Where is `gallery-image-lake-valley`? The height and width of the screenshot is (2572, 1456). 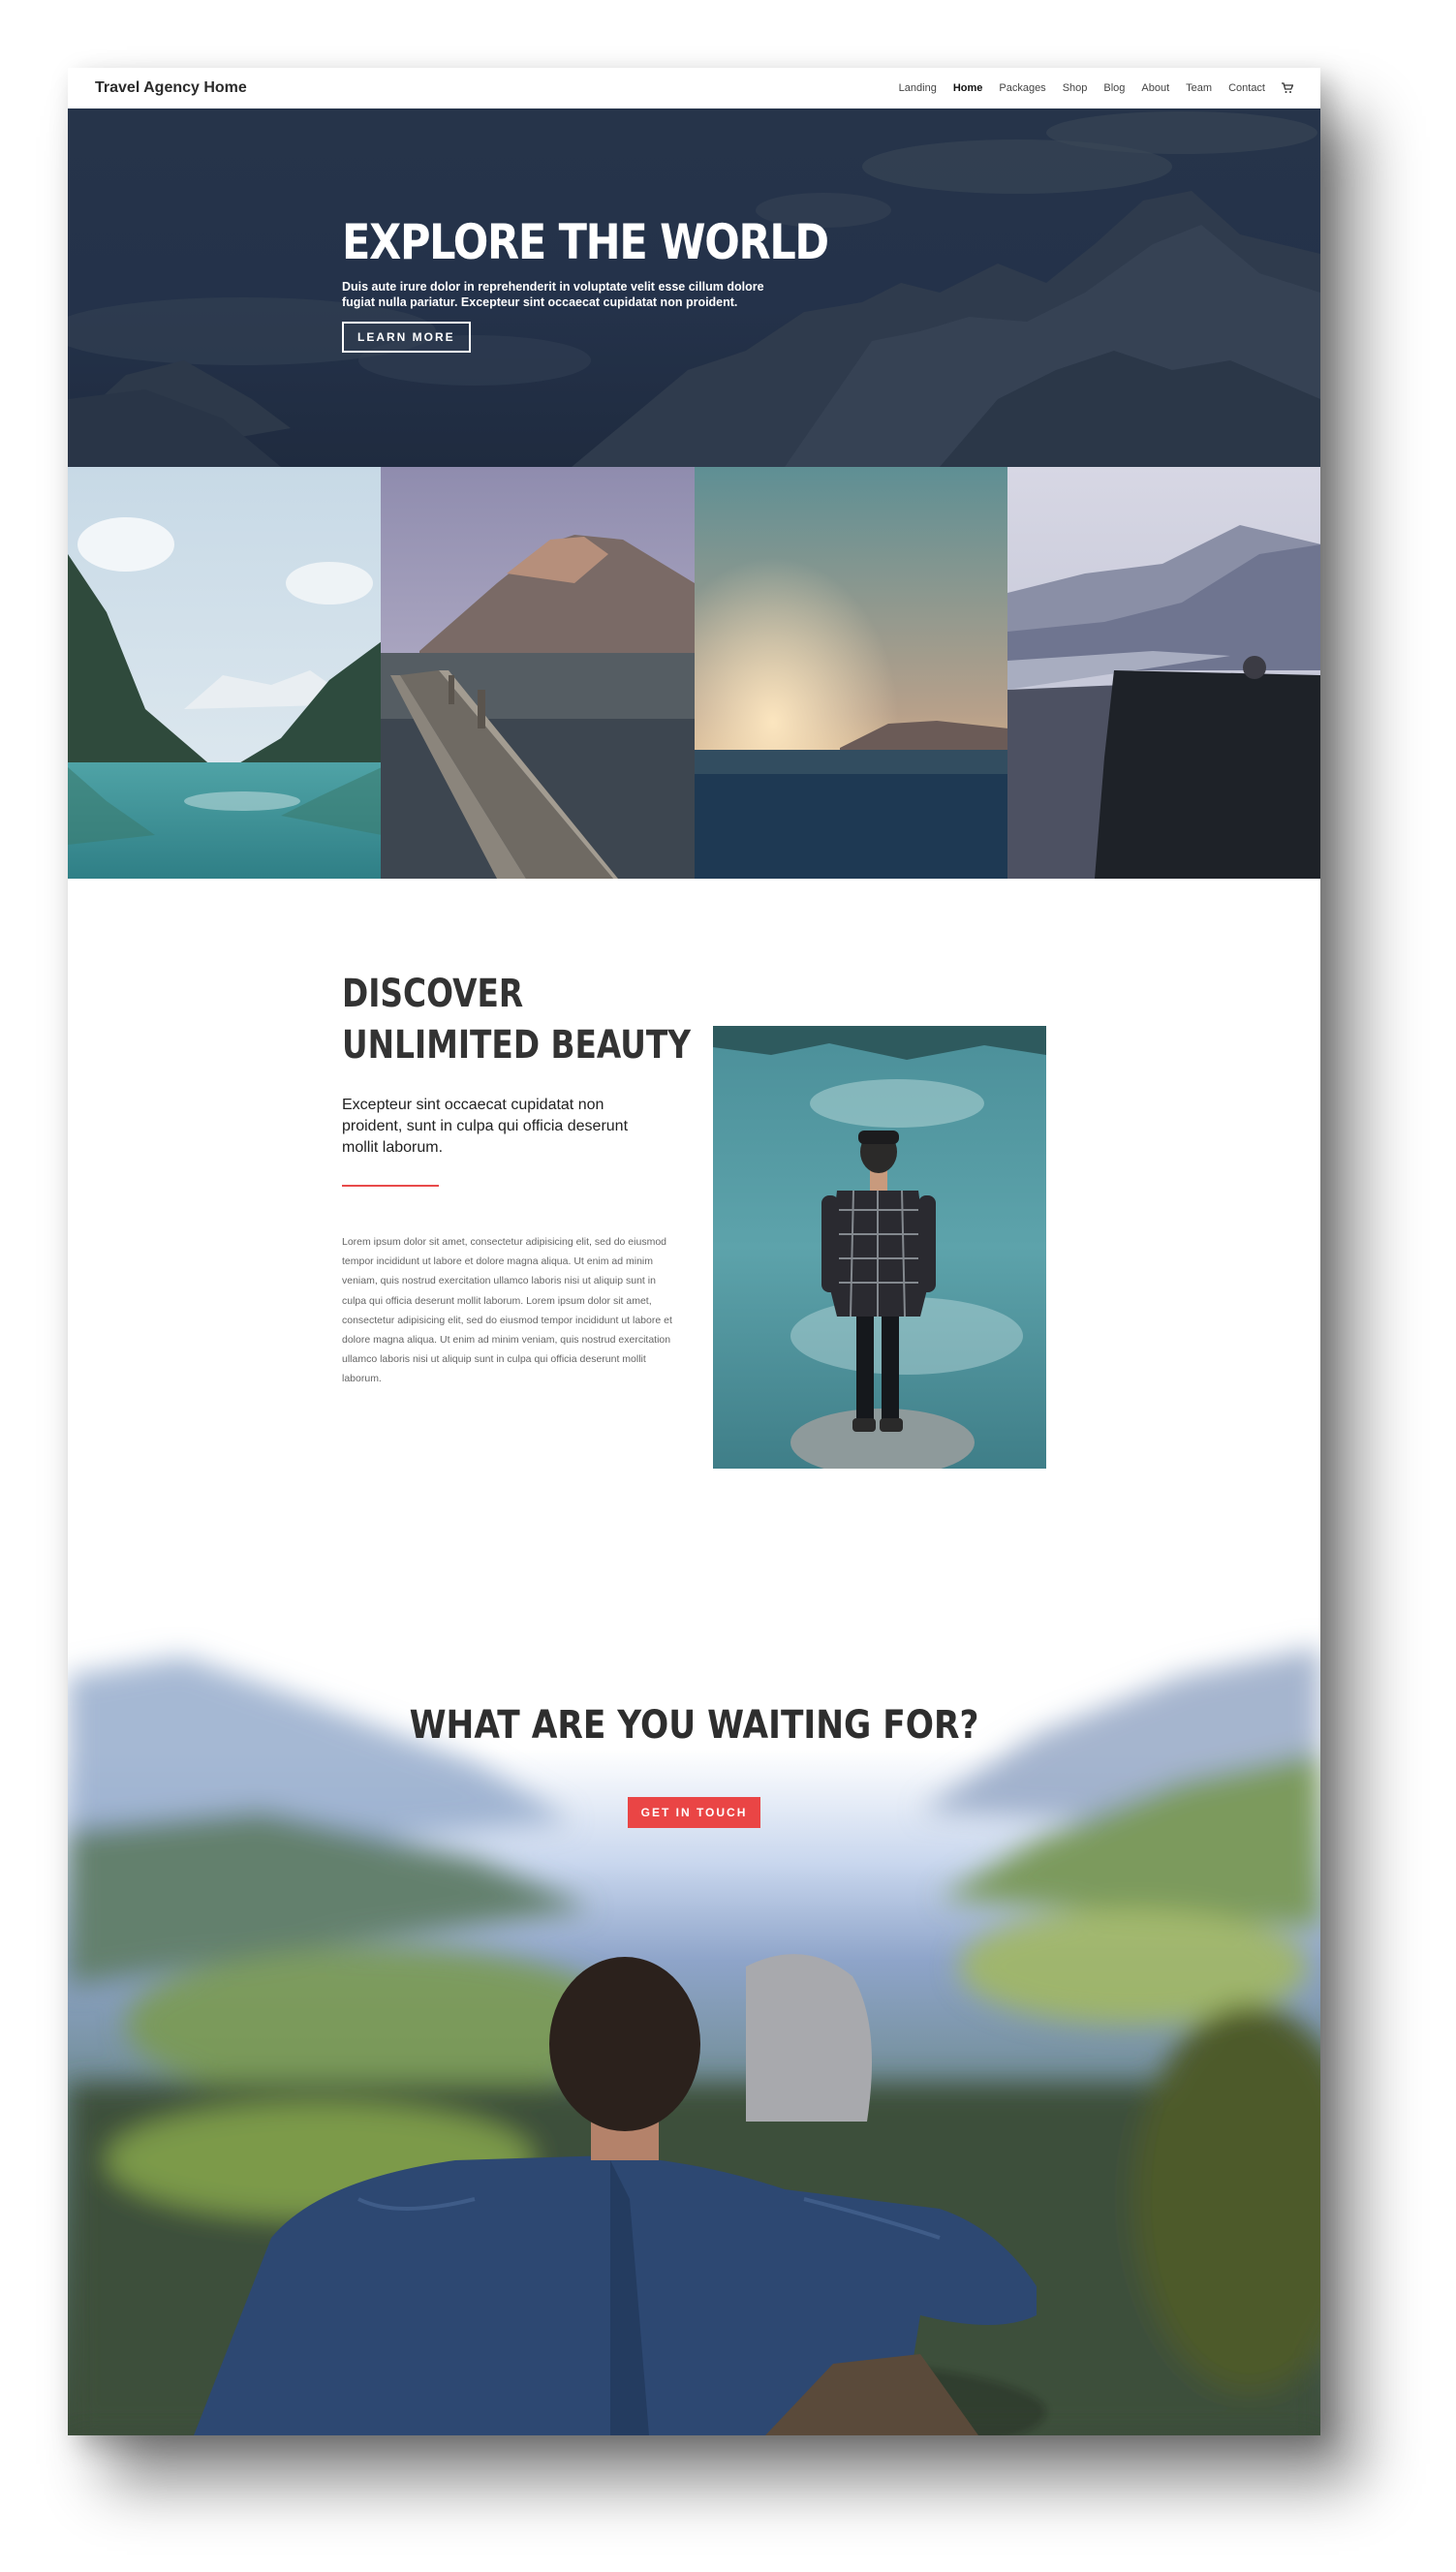
gallery-image-lake-valley is located at coordinates (225, 673).